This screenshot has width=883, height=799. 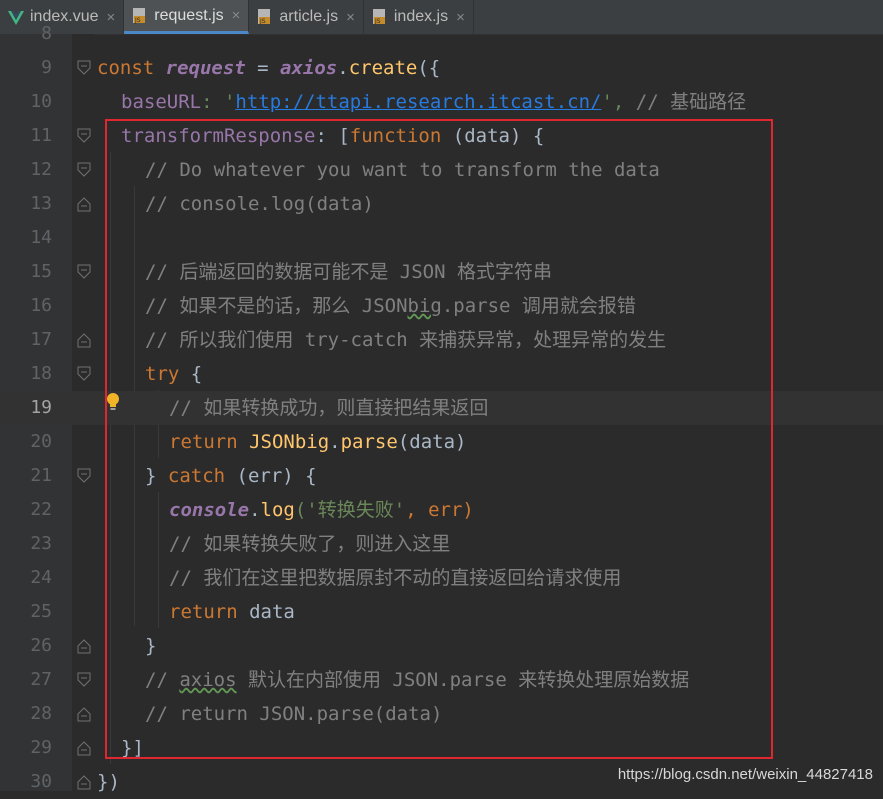 I want to click on line-number: 29, so click(x=41, y=747).